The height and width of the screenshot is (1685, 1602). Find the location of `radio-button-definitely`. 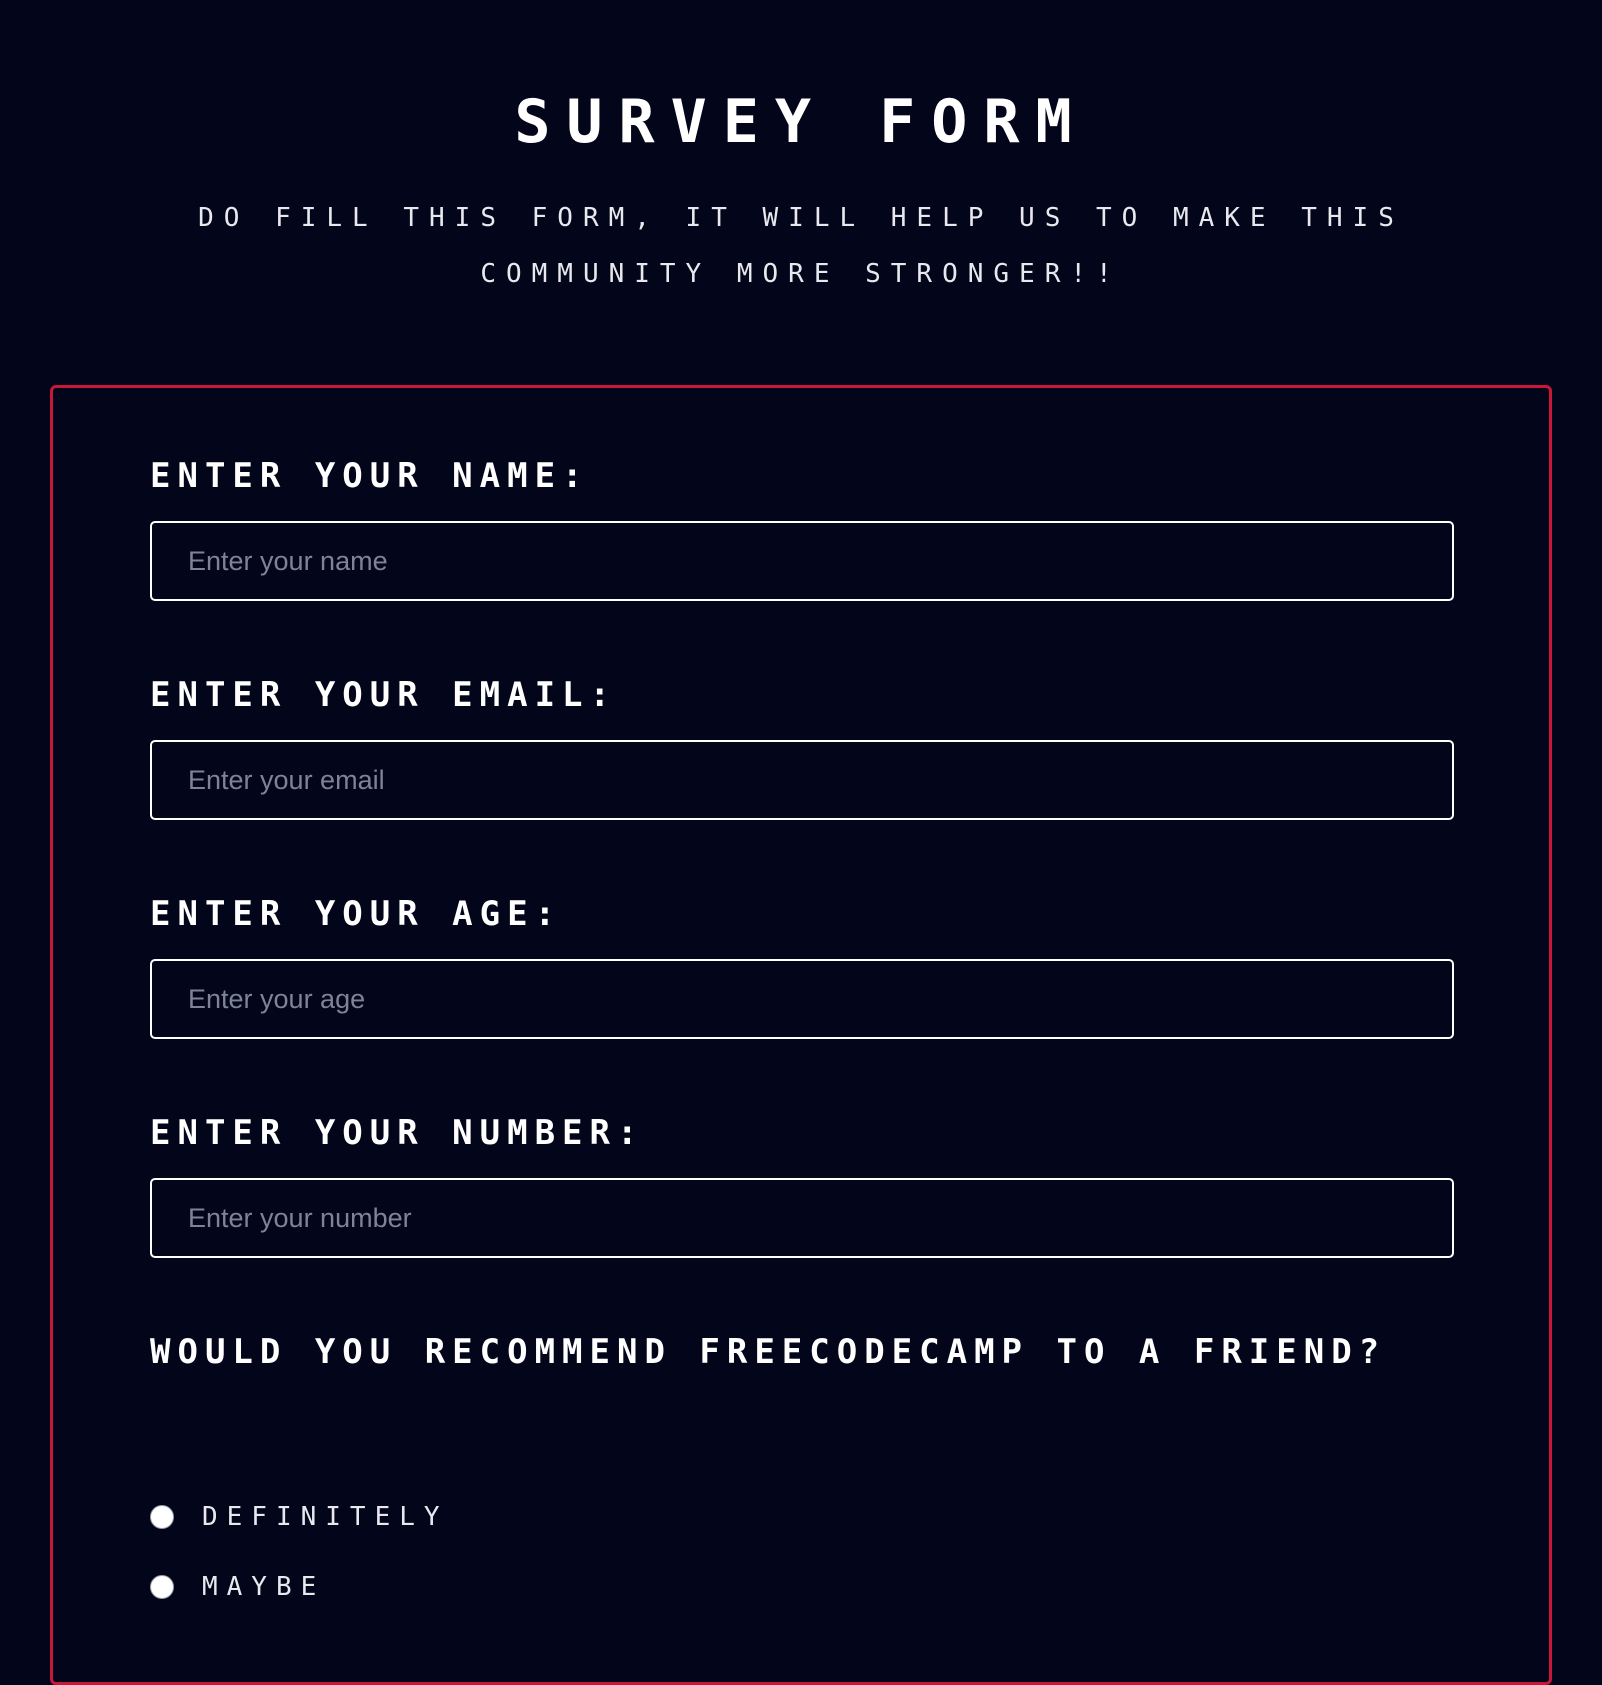

radio-button-definitely is located at coordinates (162, 1517).